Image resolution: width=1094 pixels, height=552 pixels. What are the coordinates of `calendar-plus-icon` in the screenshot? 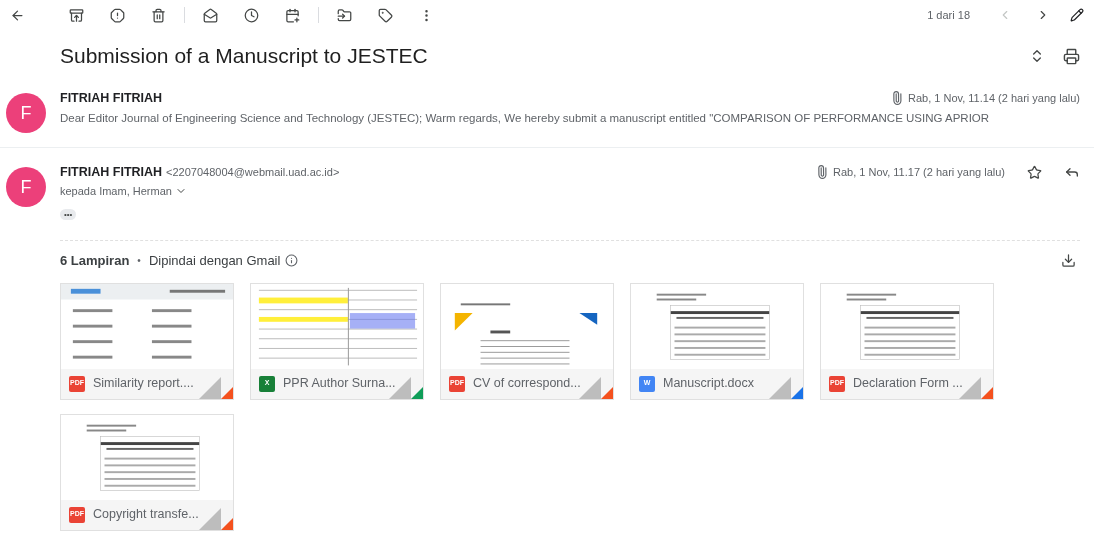 It's located at (292, 15).